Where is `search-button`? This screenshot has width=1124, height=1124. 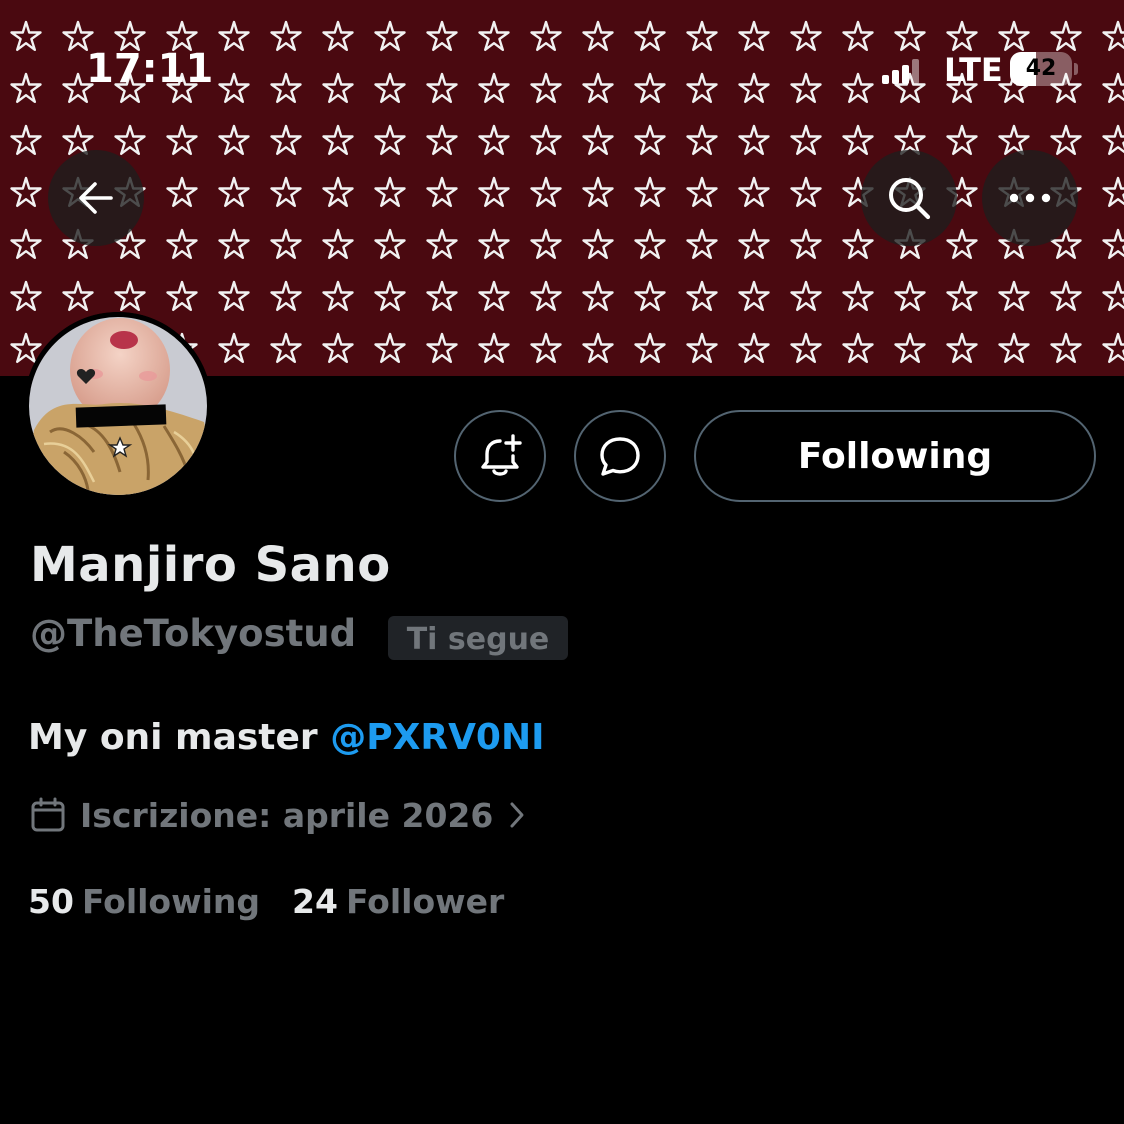 search-button is located at coordinates (909, 198).